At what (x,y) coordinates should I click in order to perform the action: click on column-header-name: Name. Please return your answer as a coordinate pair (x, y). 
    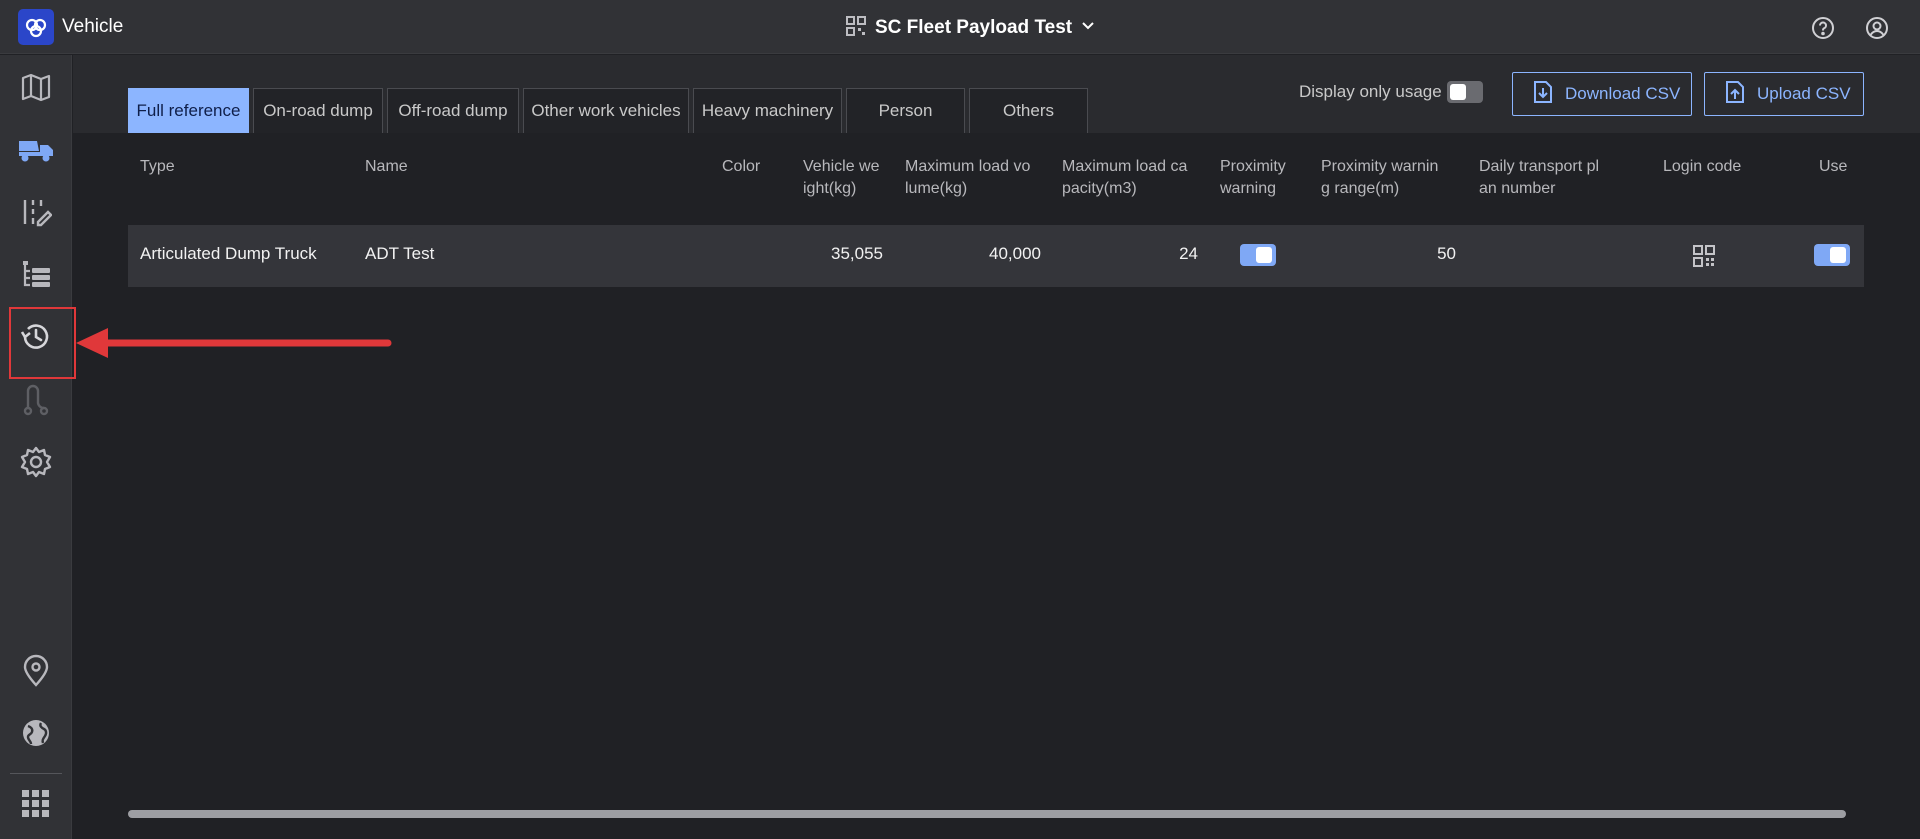
    Looking at the image, I should click on (386, 167).